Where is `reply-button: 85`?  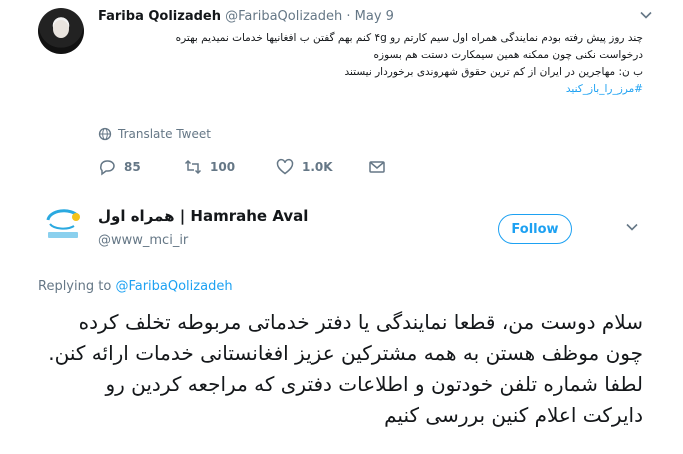 reply-button: 85 is located at coordinates (119, 167).